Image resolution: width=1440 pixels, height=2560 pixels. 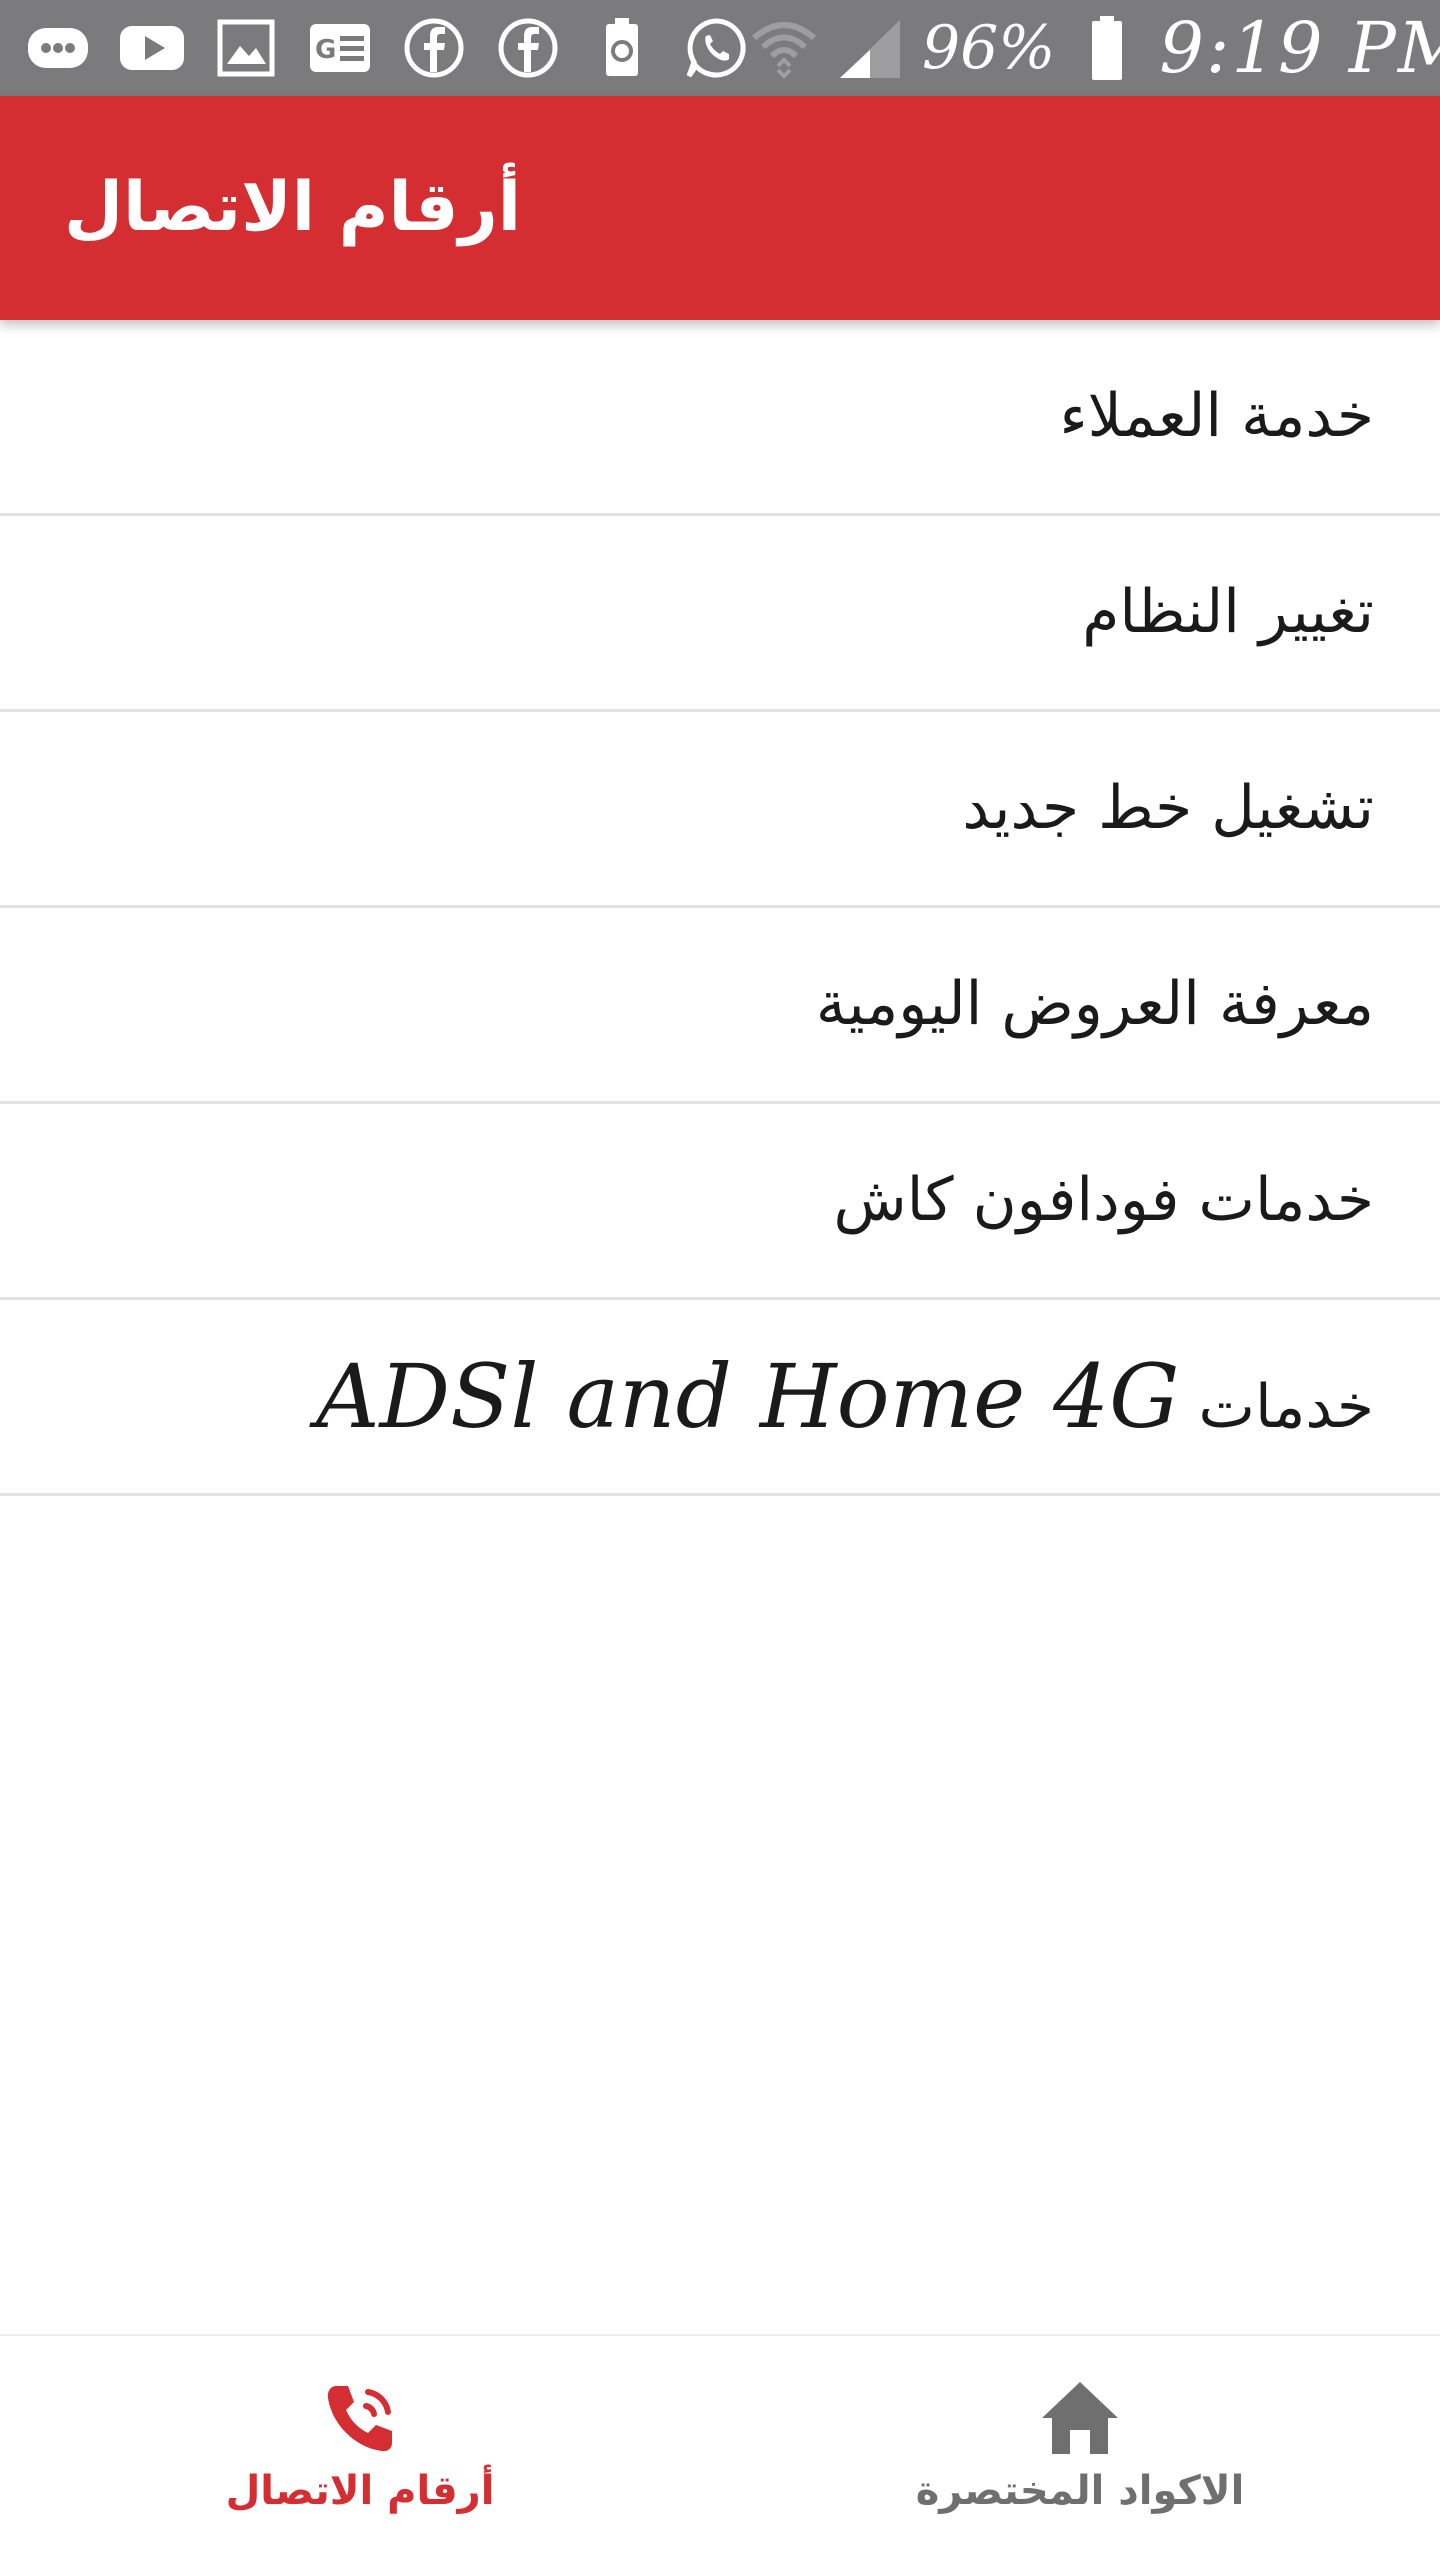 What do you see at coordinates (360, 2491) in the screenshot?
I see `nav-tab-label: أرقام الاتصال` at bounding box center [360, 2491].